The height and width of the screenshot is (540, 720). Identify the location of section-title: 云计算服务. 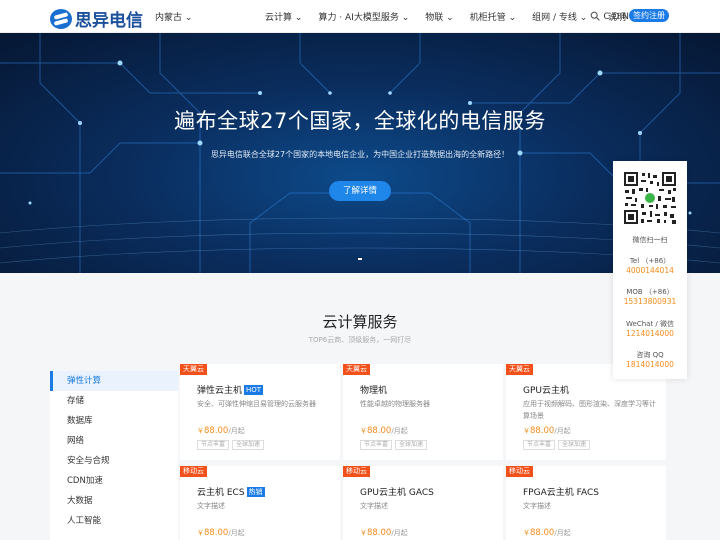
(360, 322).